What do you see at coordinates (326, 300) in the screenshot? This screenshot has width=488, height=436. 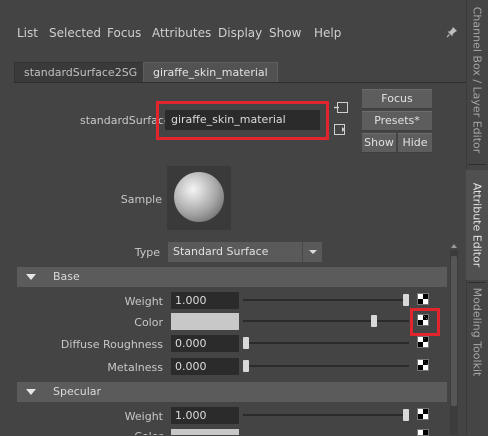 I see `base-weight-slider` at bounding box center [326, 300].